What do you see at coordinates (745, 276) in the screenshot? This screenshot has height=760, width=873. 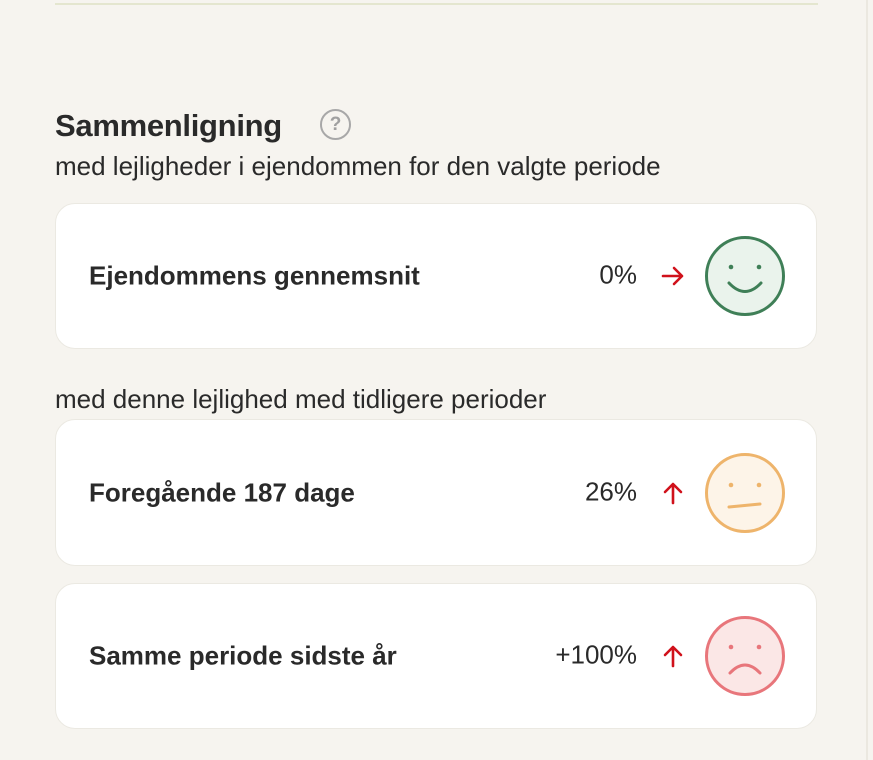 I see `happy-face-icon` at bounding box center [745, 276].